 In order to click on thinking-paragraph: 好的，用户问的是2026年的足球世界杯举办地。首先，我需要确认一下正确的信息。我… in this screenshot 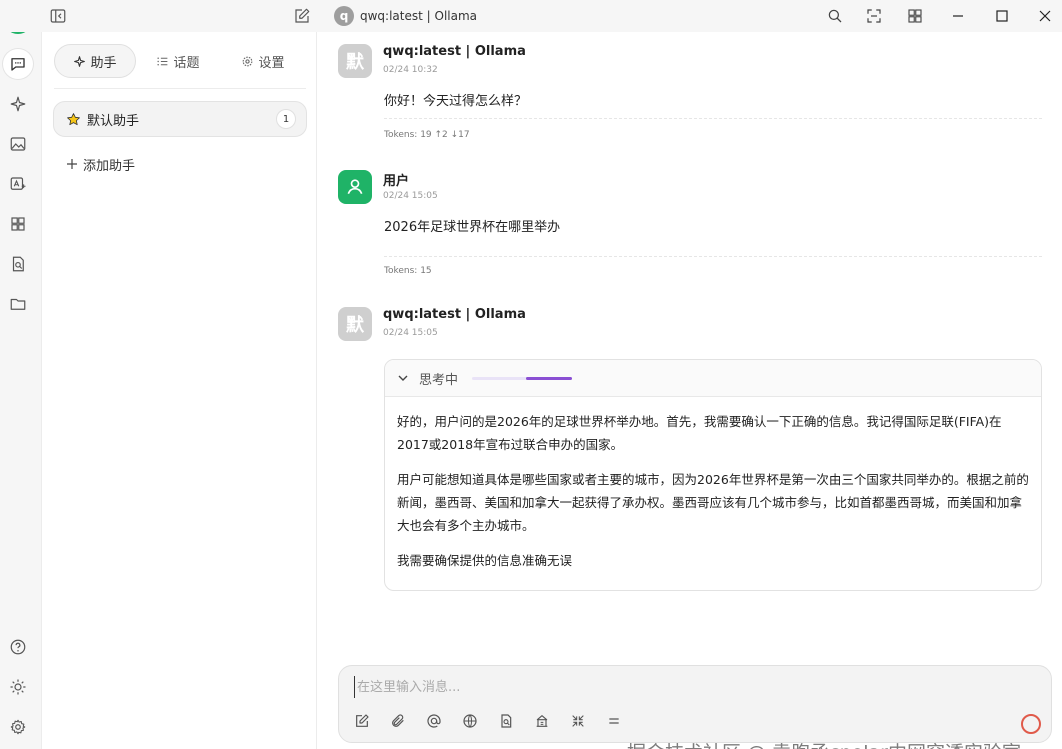, I will do `click(699, 433)`.